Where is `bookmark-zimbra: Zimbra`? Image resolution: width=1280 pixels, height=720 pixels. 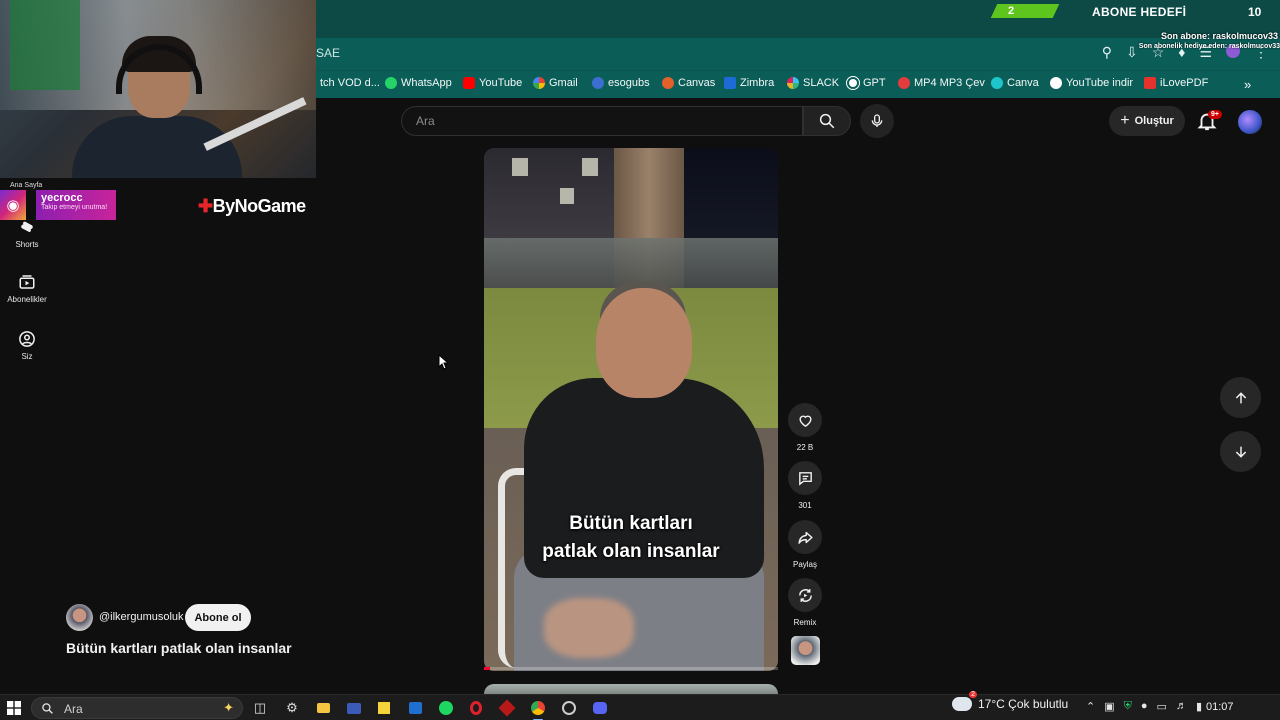 bookmark-zimbra: Zimbra is located at coordinates (749, 83).